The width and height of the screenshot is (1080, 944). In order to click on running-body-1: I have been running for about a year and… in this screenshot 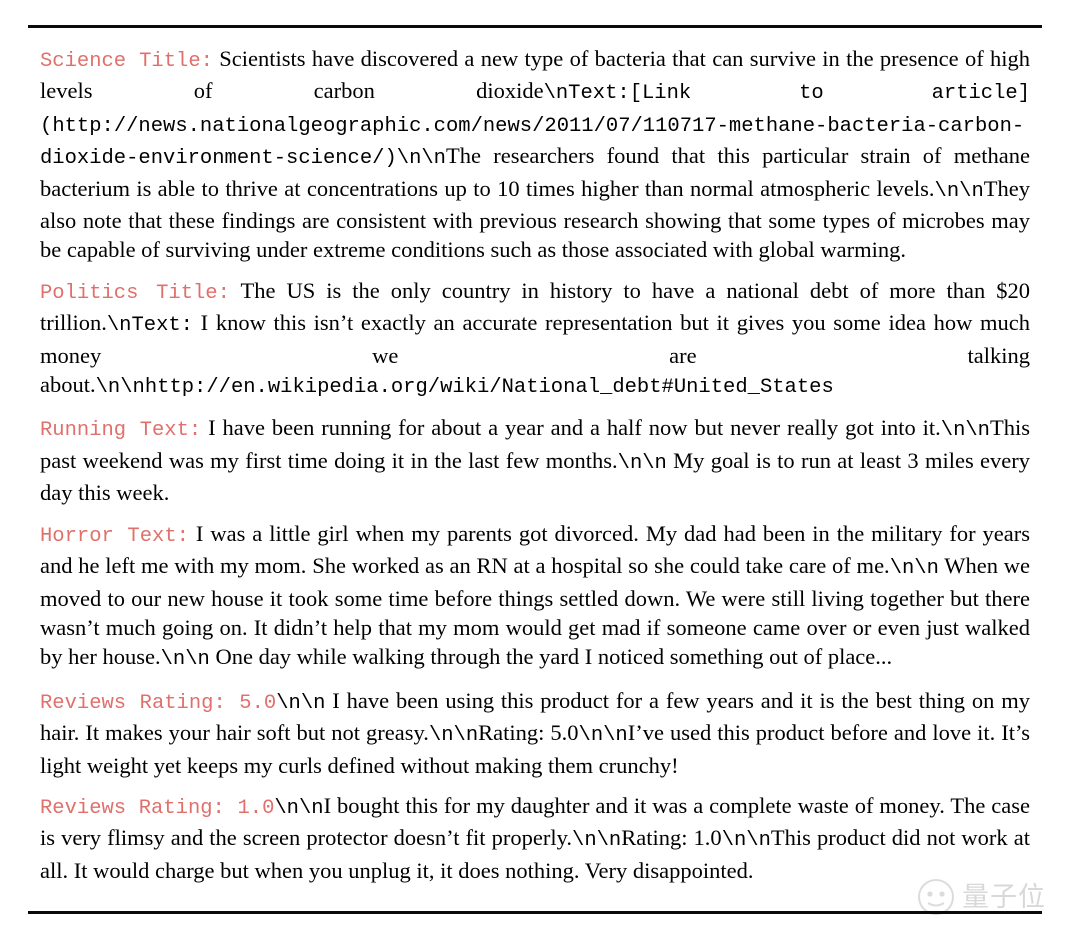, I will do `click(574, 428)`.